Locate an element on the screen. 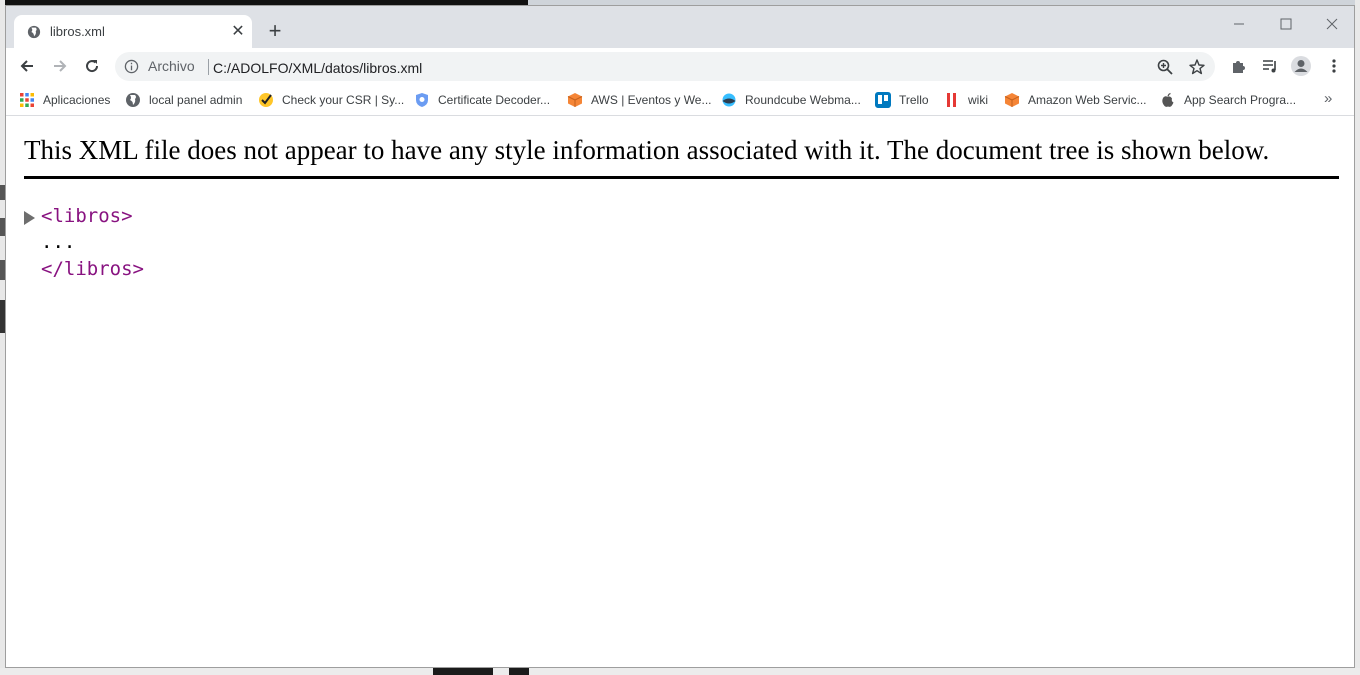  arrow-right-icon is located at coordinates (60, 66).